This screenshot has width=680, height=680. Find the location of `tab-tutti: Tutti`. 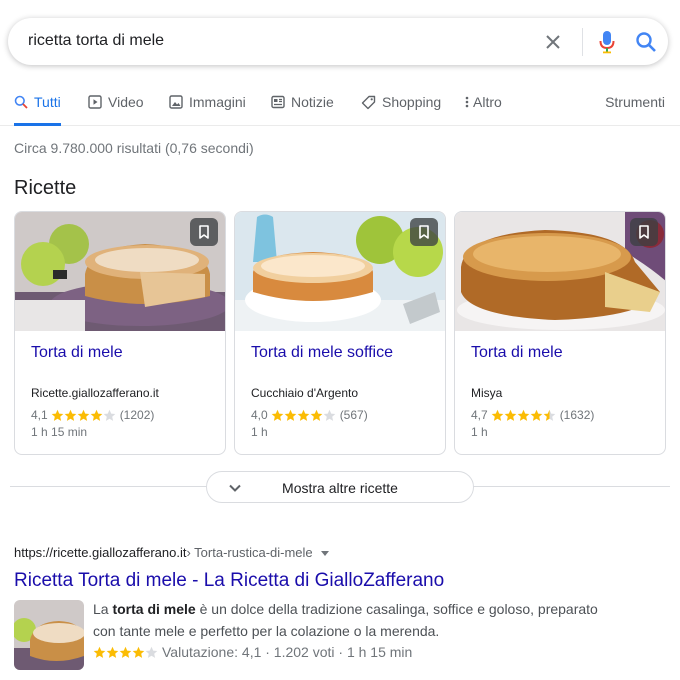

tab-tutti: Tutti is located at coordinates (37, 110).